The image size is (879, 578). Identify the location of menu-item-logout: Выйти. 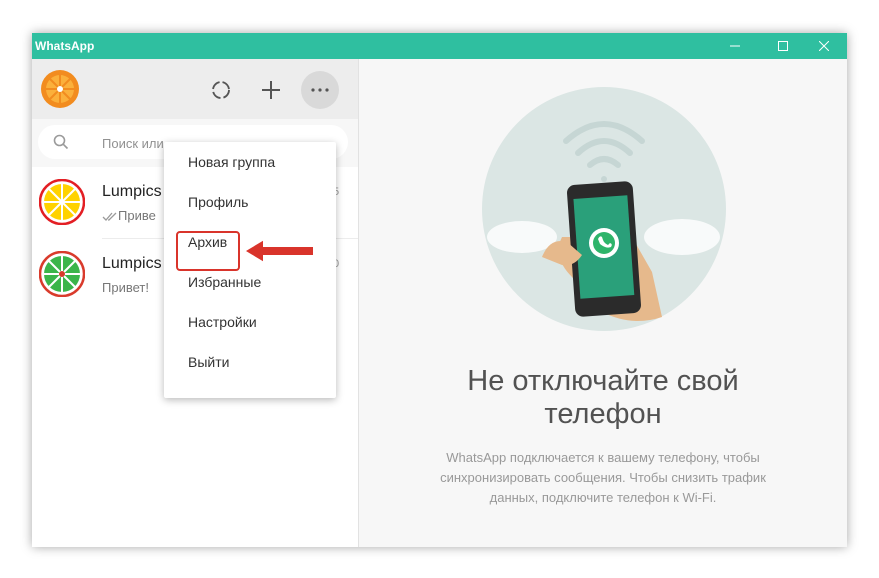
(250, 362).